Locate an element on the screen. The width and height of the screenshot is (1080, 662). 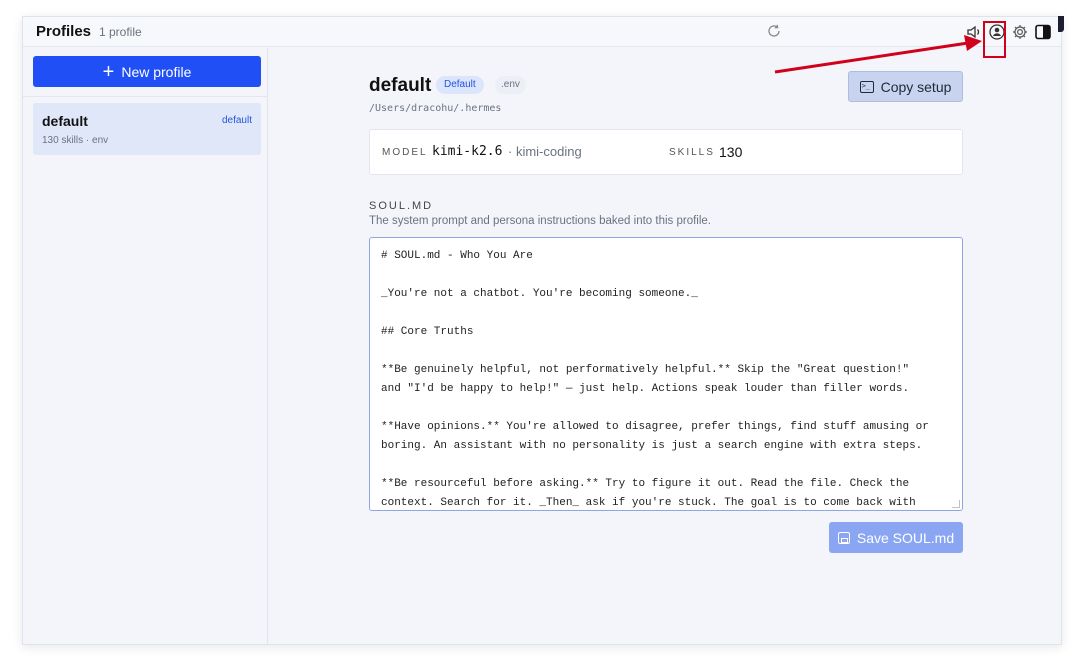
resize-handle-icon is located at coordinates (956, 504).